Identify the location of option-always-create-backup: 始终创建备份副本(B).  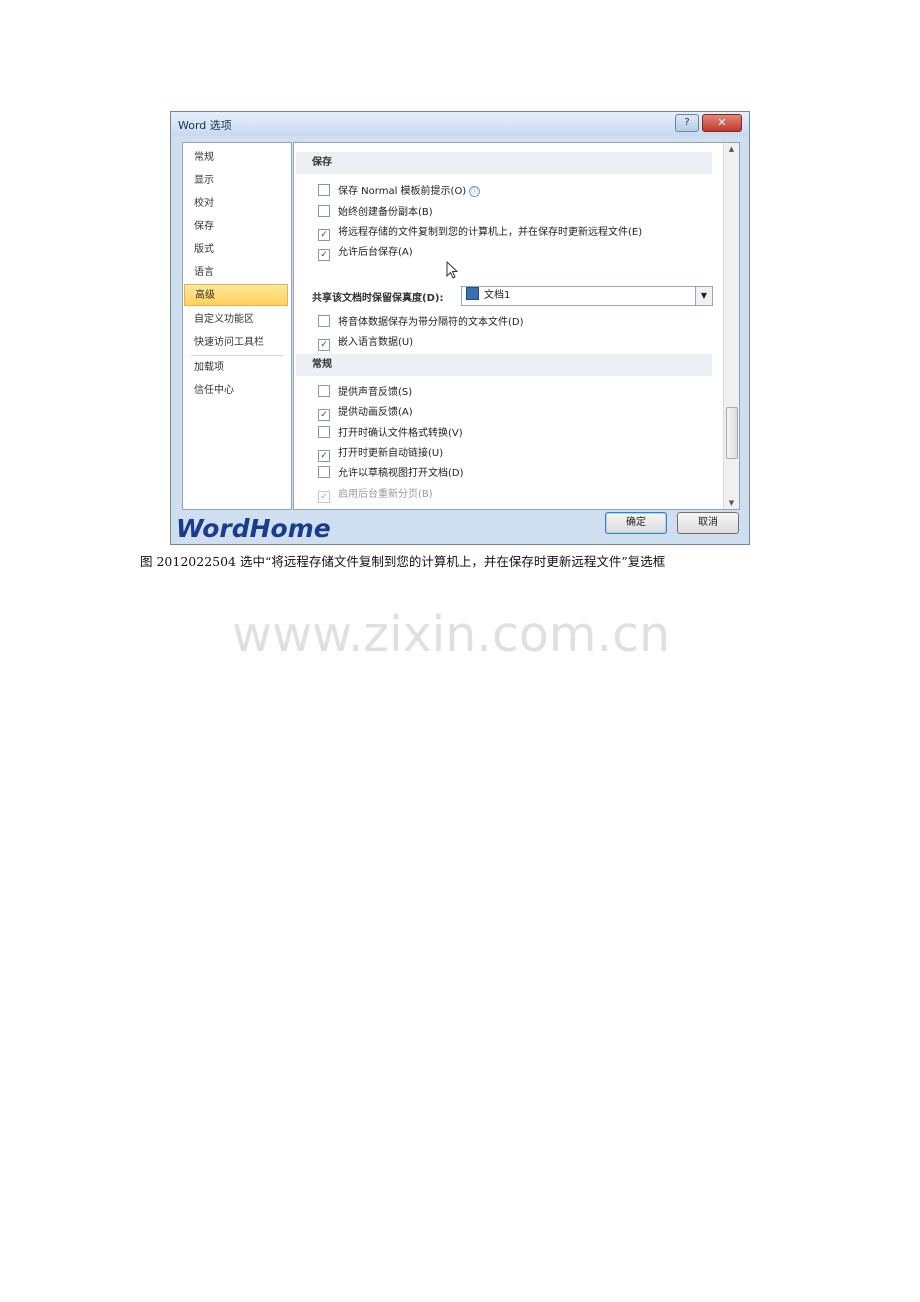
(375, 213).